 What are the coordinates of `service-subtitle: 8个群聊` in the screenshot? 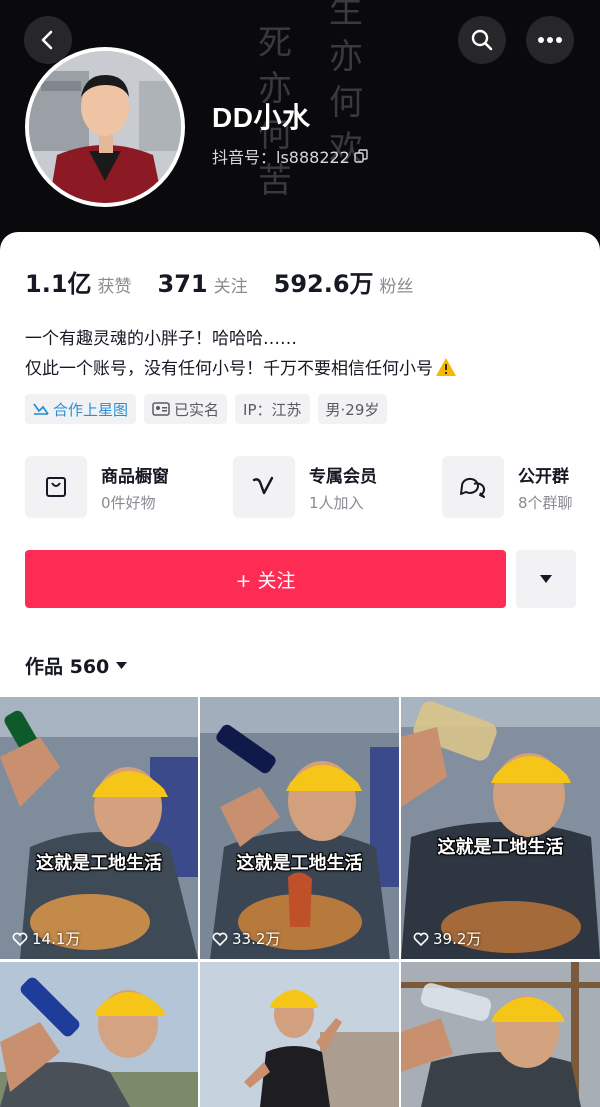 It's located at (545, 502).